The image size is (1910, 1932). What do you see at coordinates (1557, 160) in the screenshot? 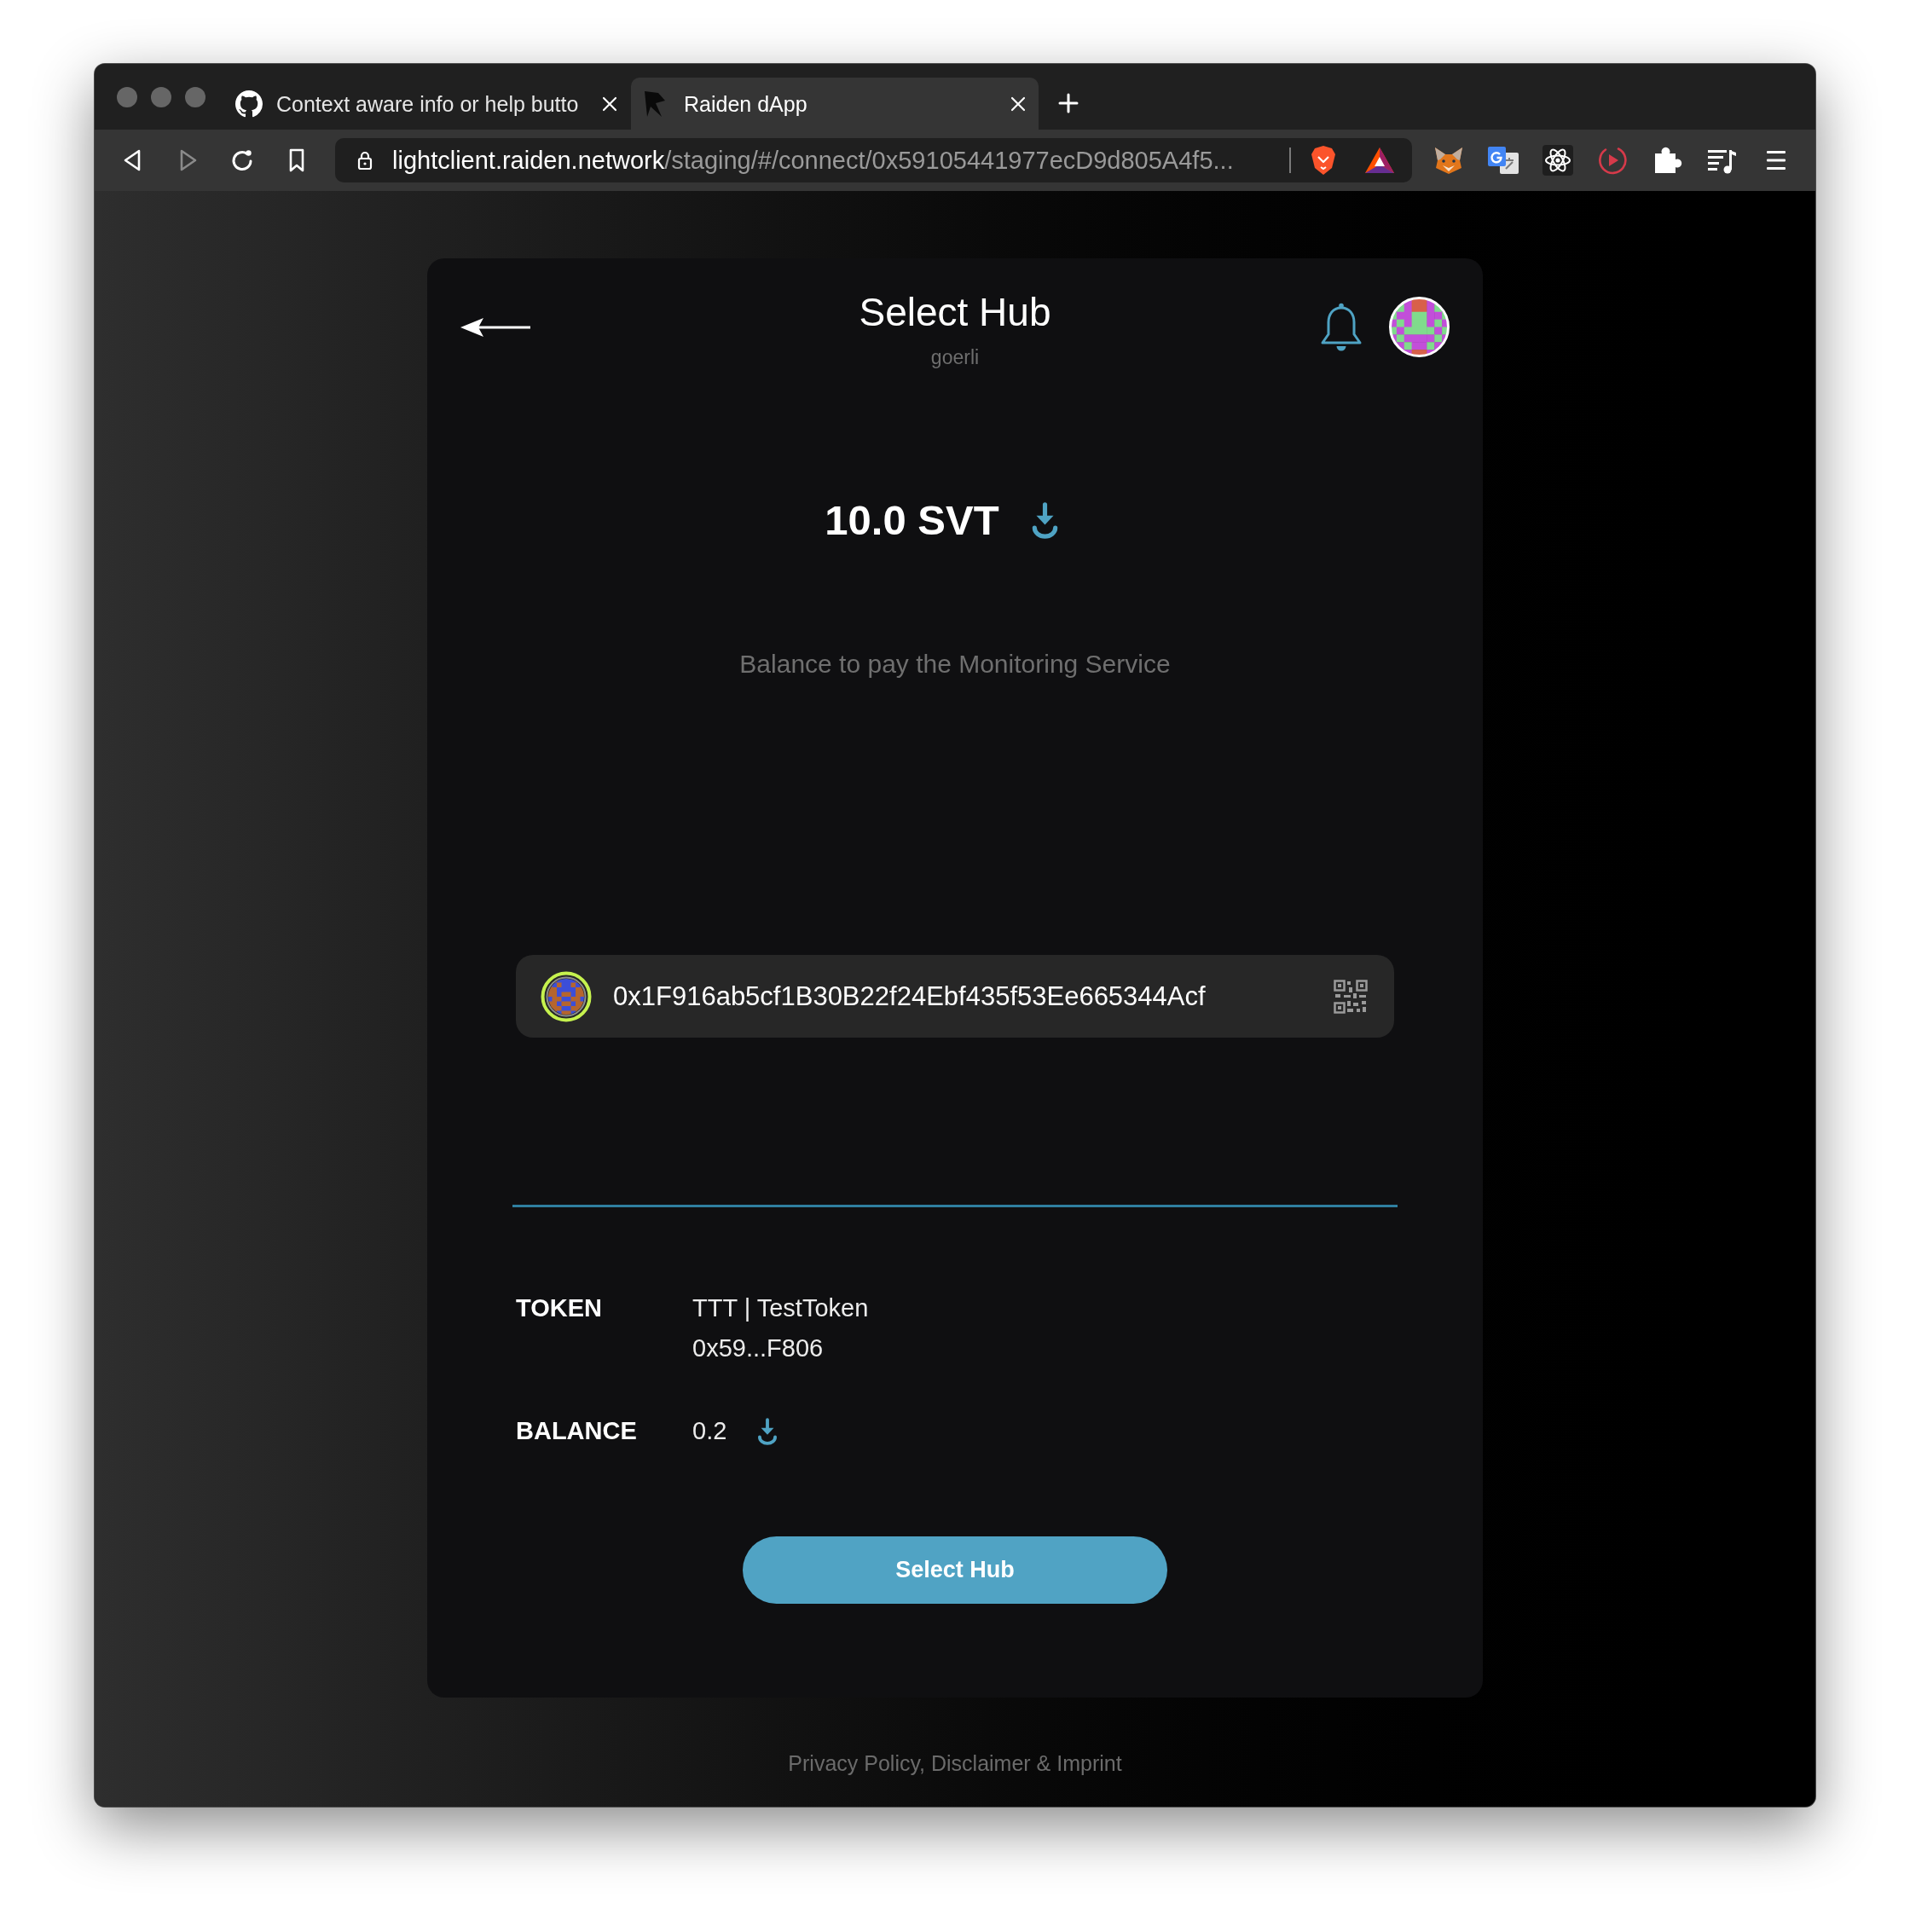
I see `atom-icon` at bounding box center [1557, 160].